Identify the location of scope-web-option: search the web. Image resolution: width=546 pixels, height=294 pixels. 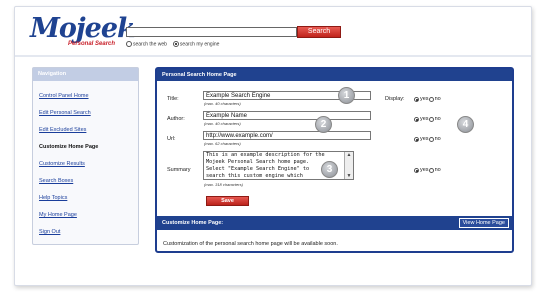
(146, 44).